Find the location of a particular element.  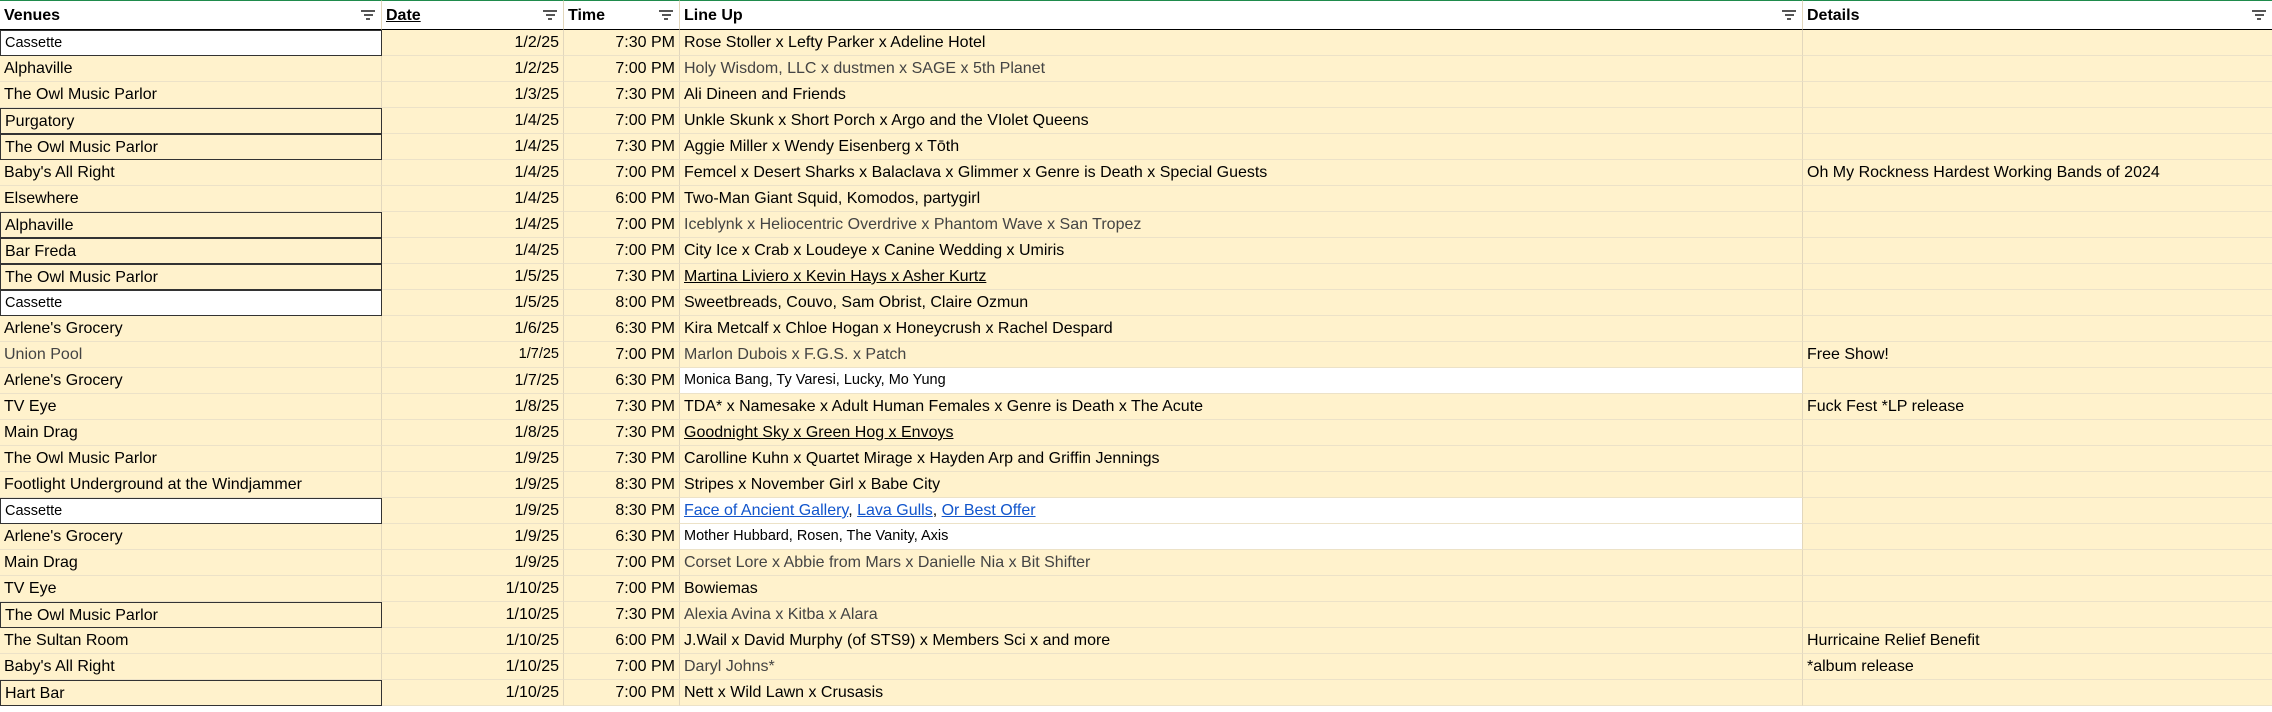

venue-cell: Baby's All Right is located at coordinates (191, 667).